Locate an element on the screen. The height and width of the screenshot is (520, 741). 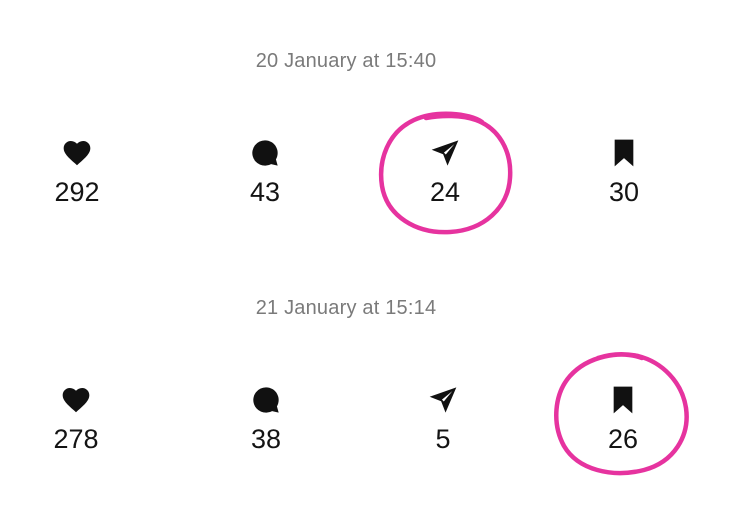
shares-count: 24 is located at coordinates (445, 192).